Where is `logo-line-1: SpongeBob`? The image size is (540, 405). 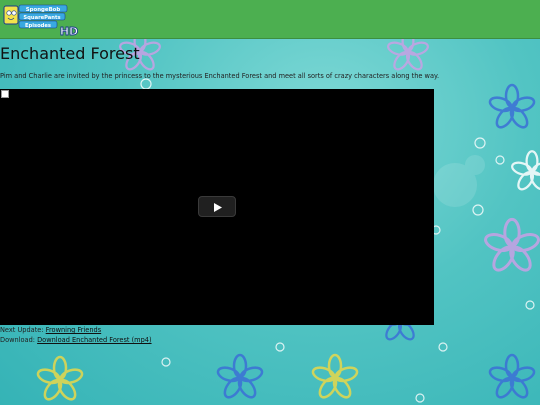
logo-line-1: SpongeBob is located at coordinates (43, 10).